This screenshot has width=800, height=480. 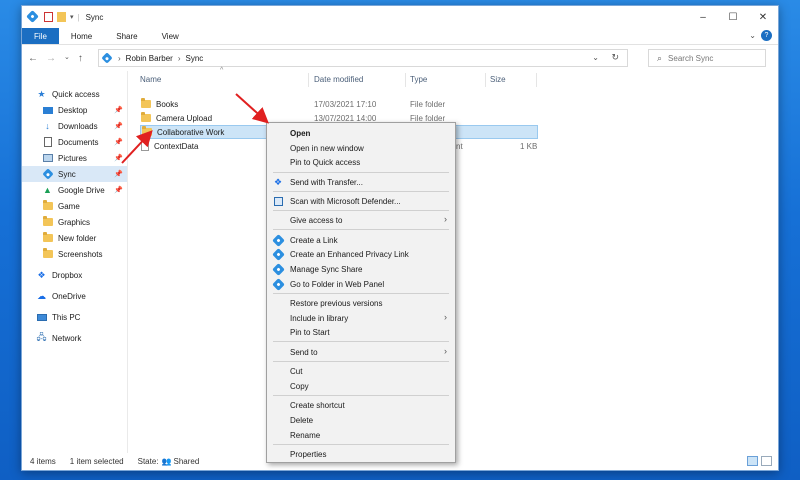 What do you see at coordinates (78, 142) in the screenshot?
I see `sidebar-item-label: Documents` at bounding box center [78, 142].